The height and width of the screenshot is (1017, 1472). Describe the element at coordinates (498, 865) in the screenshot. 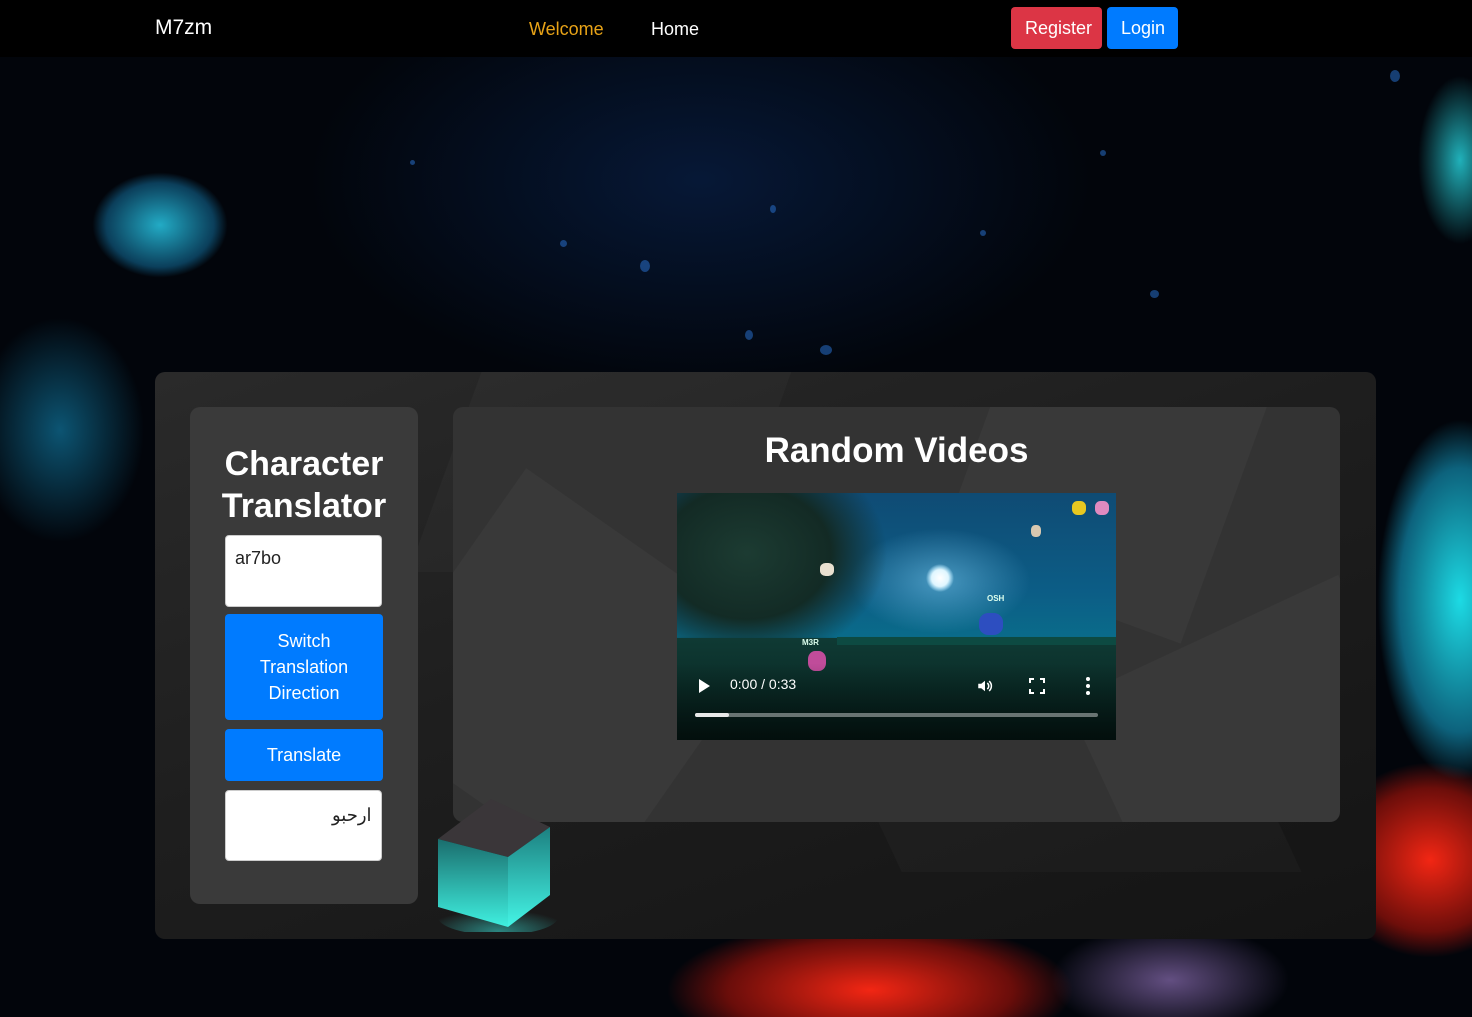

I see `cube-decoration` at that location.